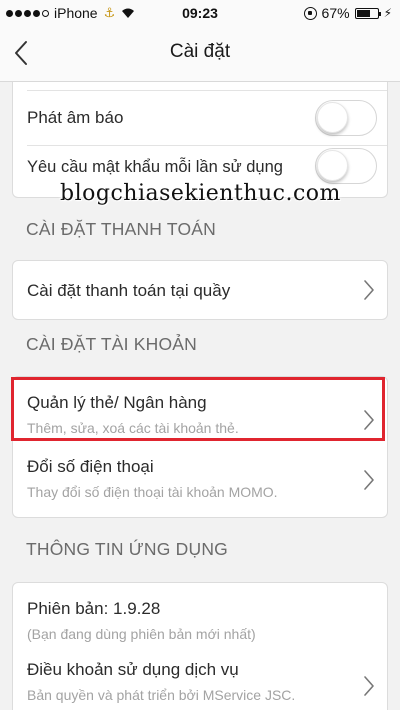 The image size is (400, 710). What do you see at coordinates (335, 13) in the screenshot?
I see `battery-percent: 67%` at bounding box center [335, 13].